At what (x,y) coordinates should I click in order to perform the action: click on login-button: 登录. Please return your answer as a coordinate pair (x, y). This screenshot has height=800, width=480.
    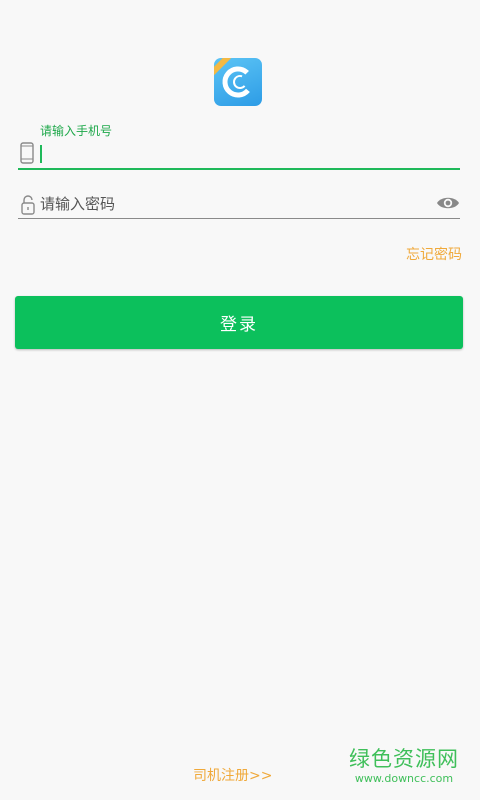
    Looking at the image, I should click on (239, 322).